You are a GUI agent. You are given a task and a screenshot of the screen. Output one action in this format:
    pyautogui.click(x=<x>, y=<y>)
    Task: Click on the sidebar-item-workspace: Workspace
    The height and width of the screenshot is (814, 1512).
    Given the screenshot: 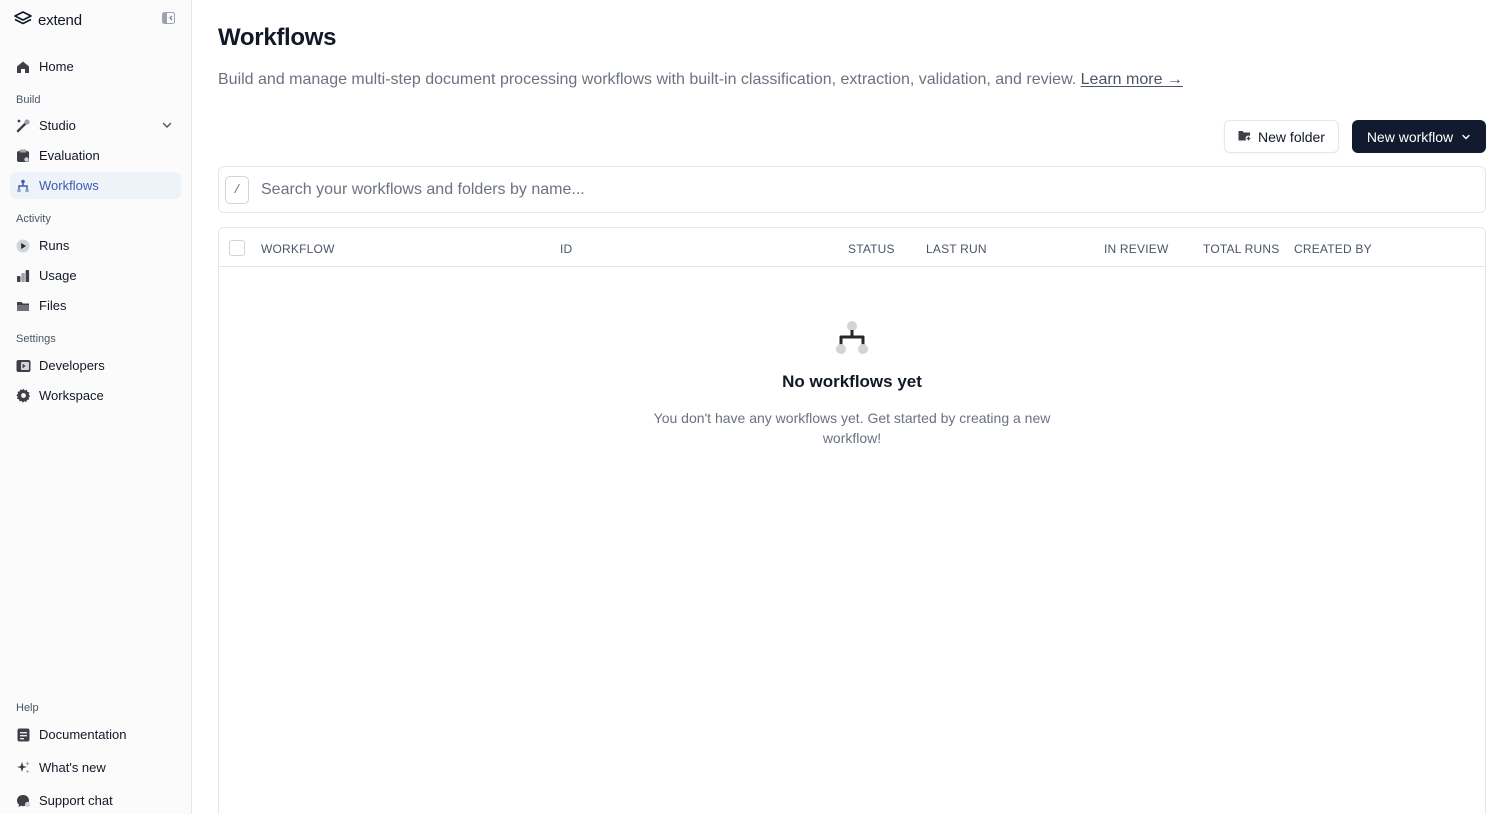 What is the action you would take?
    pyautogui.click(x=95, y=395)
    